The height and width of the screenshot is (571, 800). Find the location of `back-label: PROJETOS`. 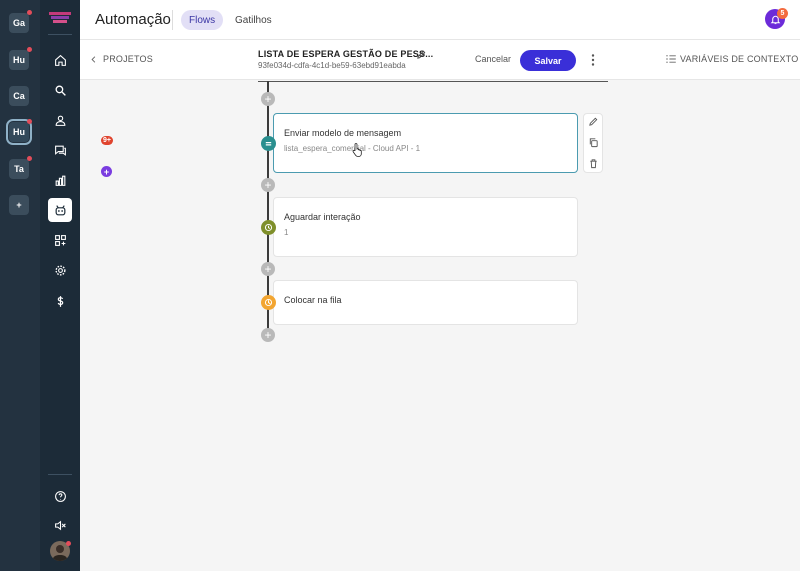

back-label: PROJETOS is located at coordinates (128, 59).